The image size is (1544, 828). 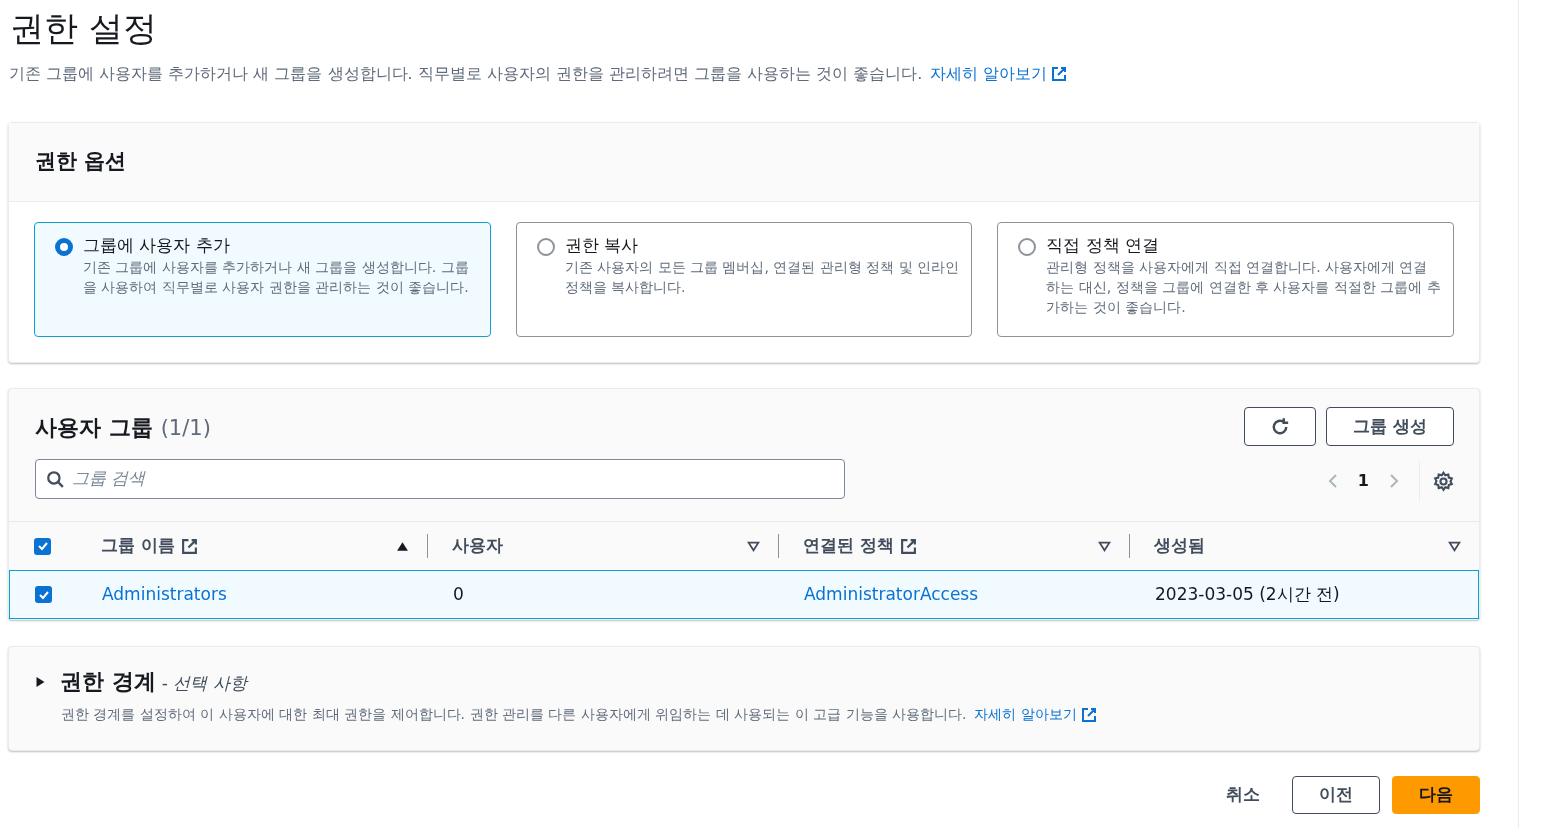 What do you see at coordinates (276, 277) in the screenshot?
I see `option-description: 기존 그룹에 사용자를 추가하거나 새 그룹을 생성합니다. 그룹을 사용하여 직무별로 사용자 권한을 관리하는 것이 좋습니다.` at bounding box center [276, 277].